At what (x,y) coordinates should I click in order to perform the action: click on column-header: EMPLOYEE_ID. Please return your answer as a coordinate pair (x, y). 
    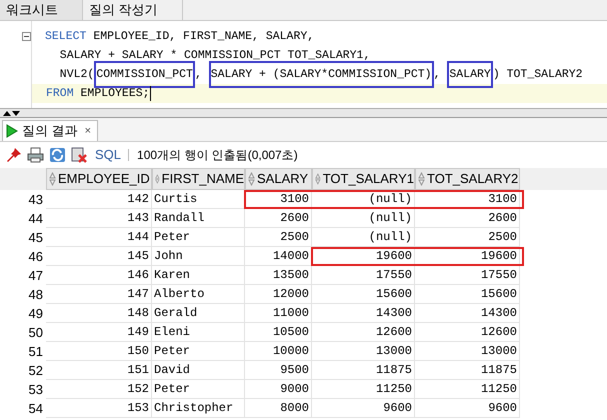
    Looking at the image, I should click on (99, 179).